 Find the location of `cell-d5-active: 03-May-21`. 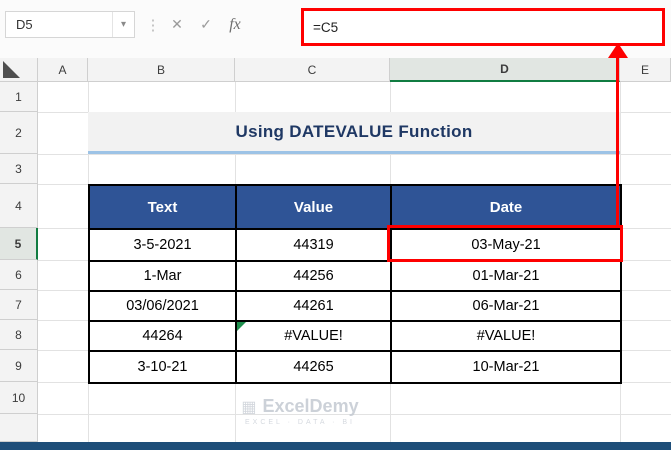

cell-d5-active: 03-May-21 is located at coordinates (507, 246).